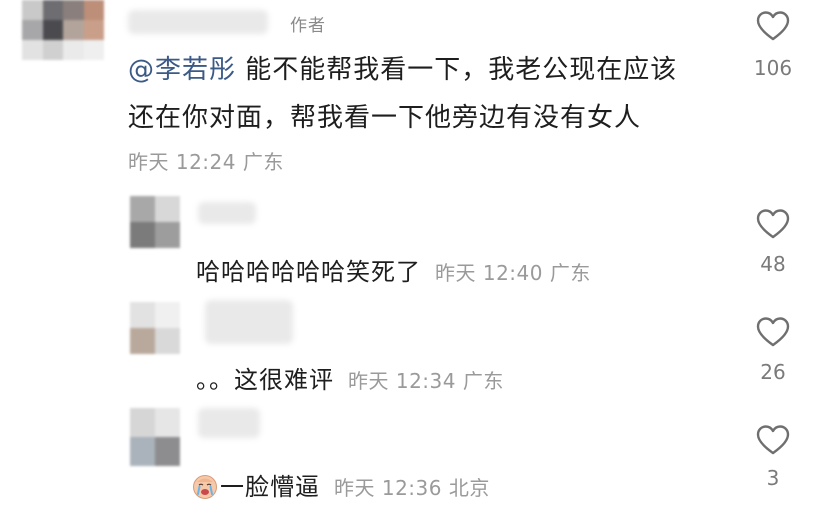 Image resolution: width=825 pixels, height=509 pixels. I want to click on reply-meta: 昨天 12:36 北京, so click(412, 488).